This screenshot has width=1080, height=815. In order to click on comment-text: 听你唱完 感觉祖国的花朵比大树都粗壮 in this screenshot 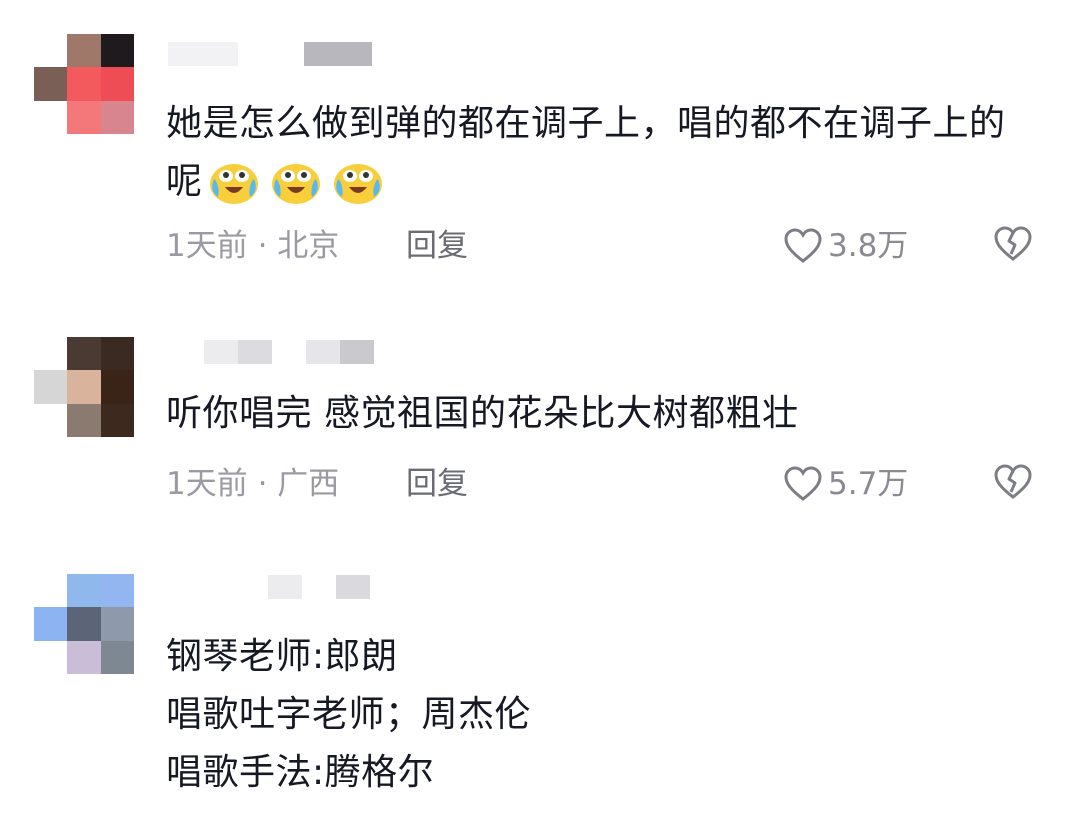, I will do `click(596, 414)`.